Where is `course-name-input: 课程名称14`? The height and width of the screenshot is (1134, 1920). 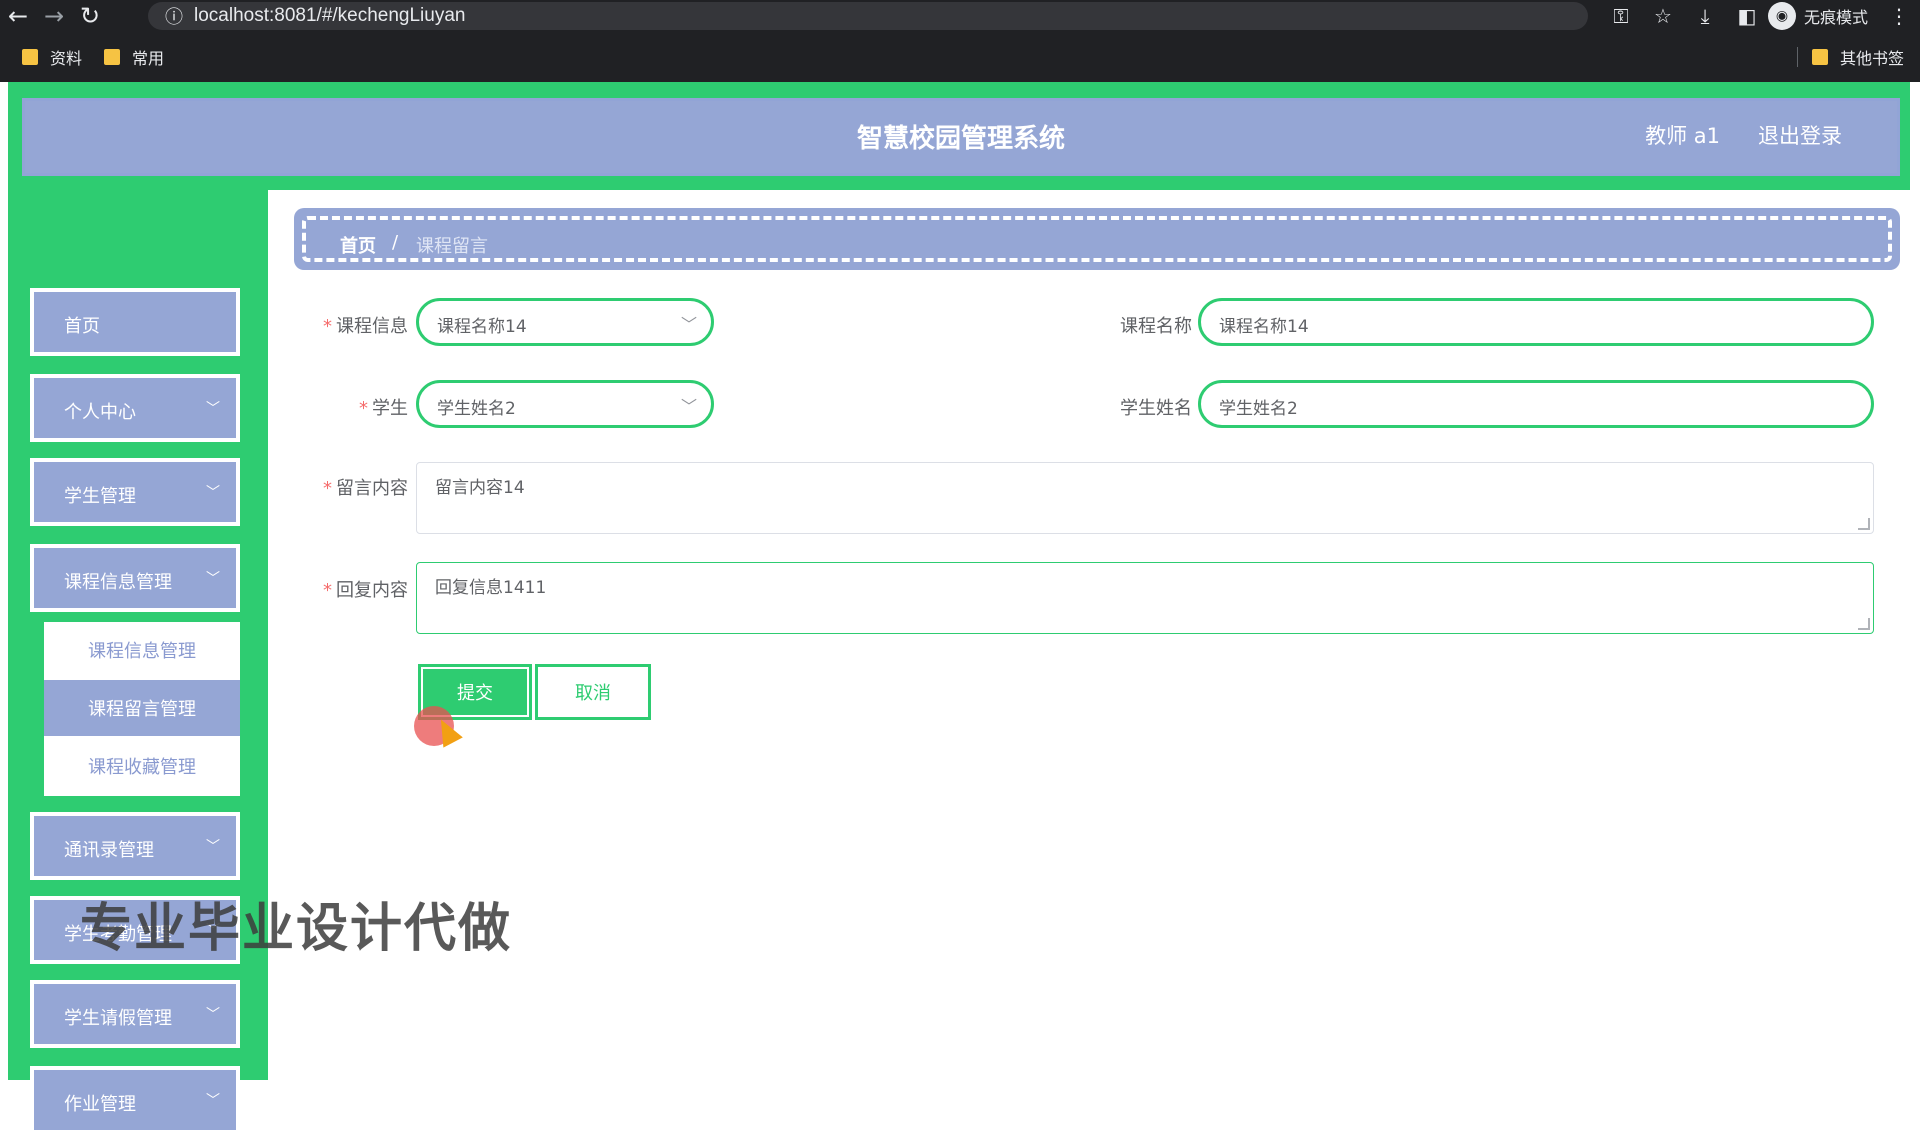
course-name-input: 课程名称14 is located at coordinates (1536, 322).